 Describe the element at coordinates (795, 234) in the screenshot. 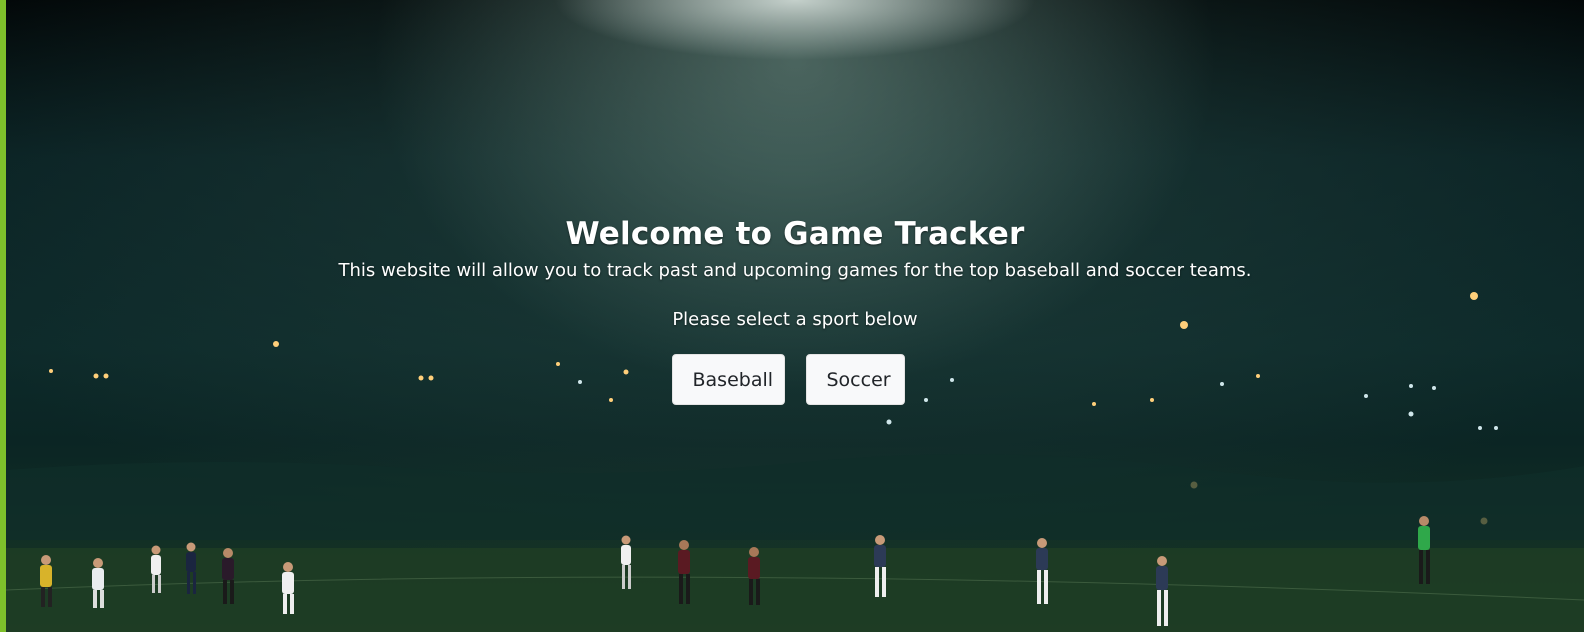

I see `page-title: Welcome to Game Tracker` at that location.